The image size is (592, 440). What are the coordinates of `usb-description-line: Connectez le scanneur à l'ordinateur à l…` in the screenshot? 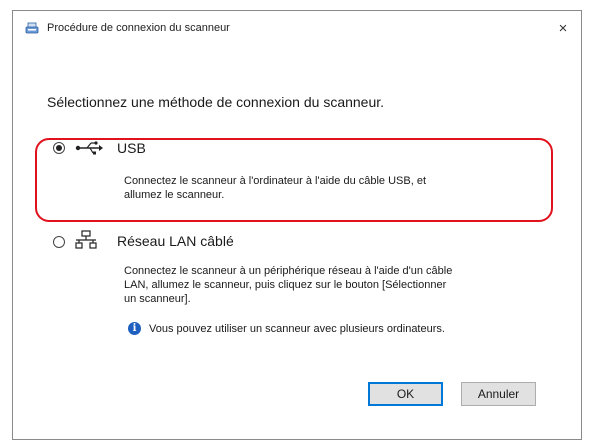 It's located at (275, 181).